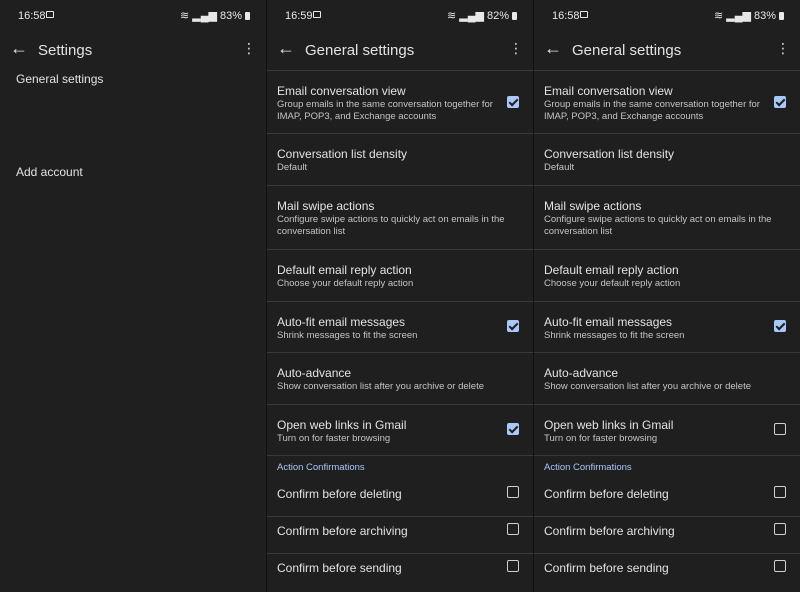 The width and height of the screenshot is (800, 592). Describe the element at coordinates (497, 15) in the screenshot. I see `battery-percent: 82%` at that location.